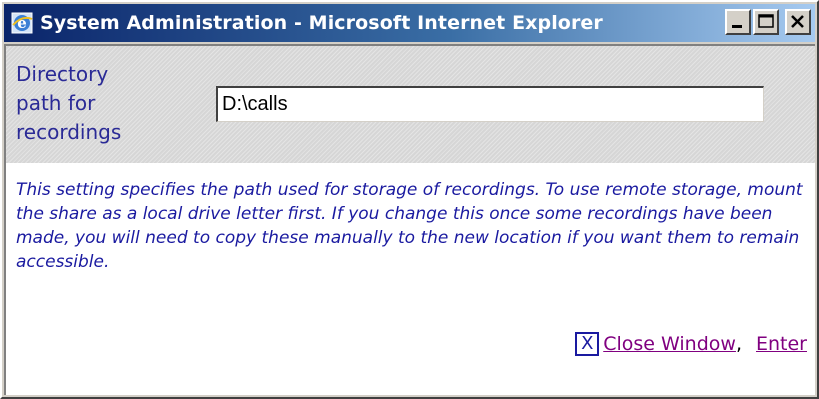  Describe the element at coordinates (669, 344) in the screenshot. I see `close-window-link: Close Window` at that location.